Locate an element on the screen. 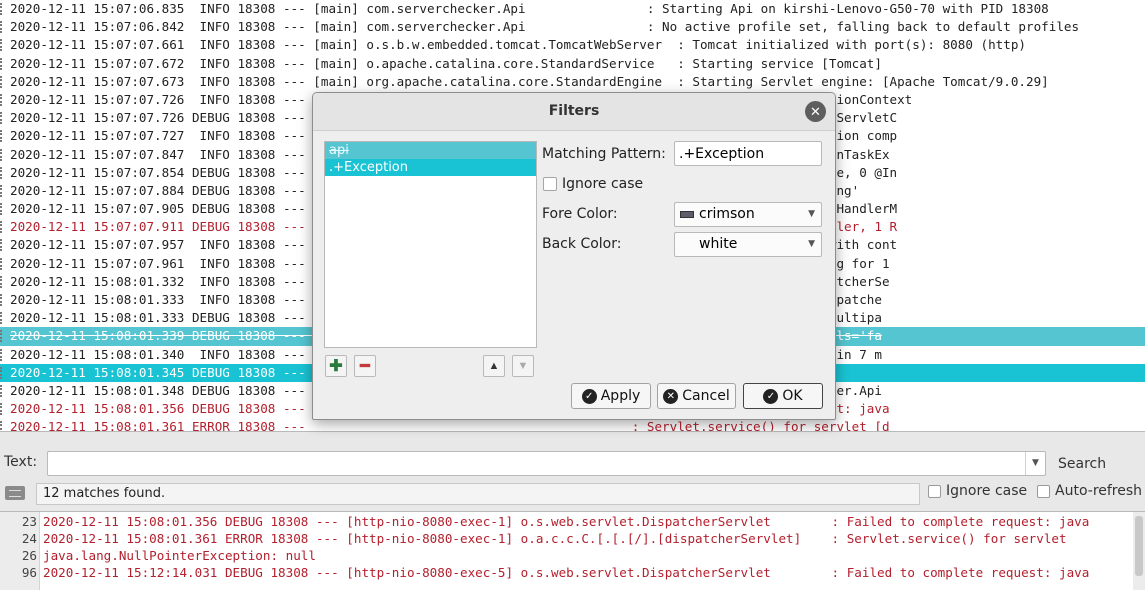 The image size is (1145, 590). search-bar: Text: ▼ Search is located at coordinates (572, 463).